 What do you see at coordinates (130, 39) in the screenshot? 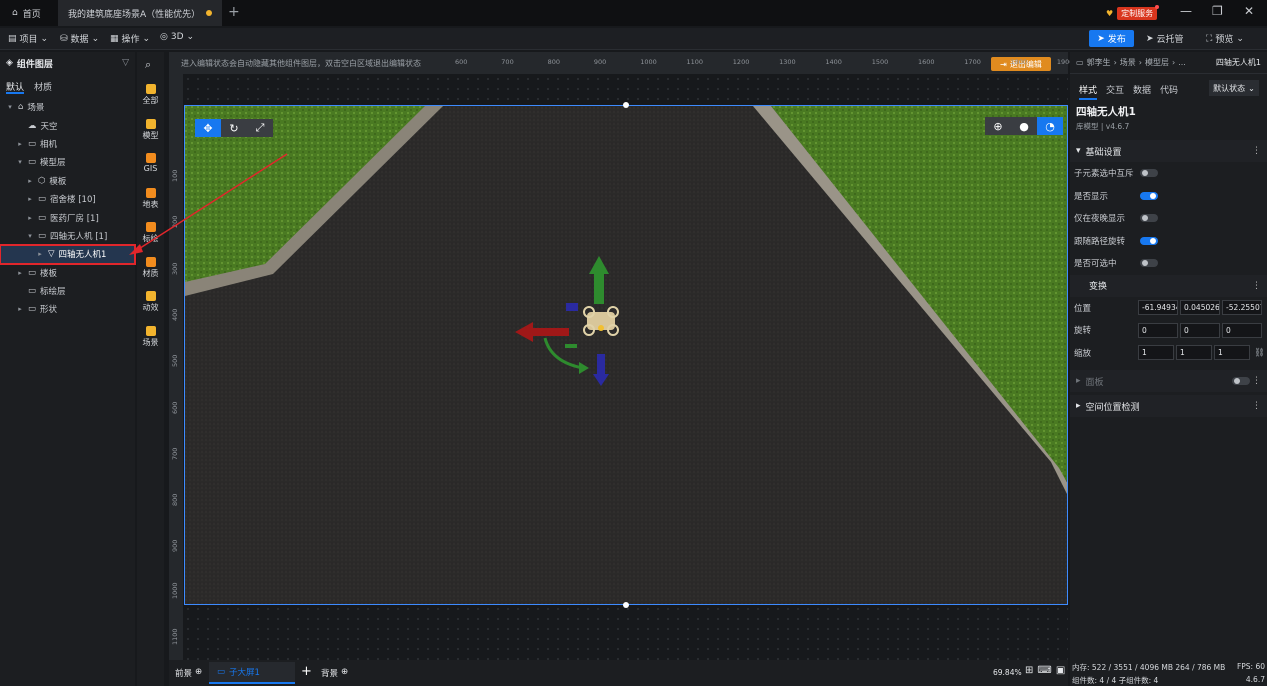
I see `menu-ops: ▦ 操作 ⌄` at bounding box center [130, 39].